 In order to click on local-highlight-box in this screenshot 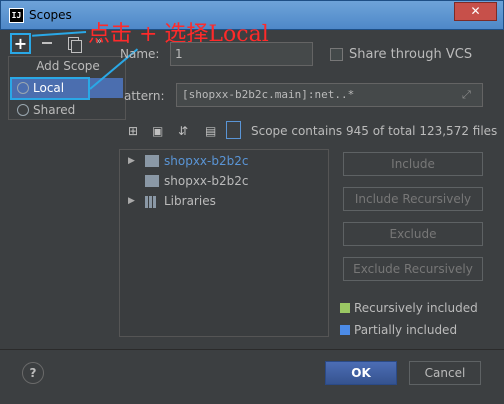, I will do `click(50, 88)`.